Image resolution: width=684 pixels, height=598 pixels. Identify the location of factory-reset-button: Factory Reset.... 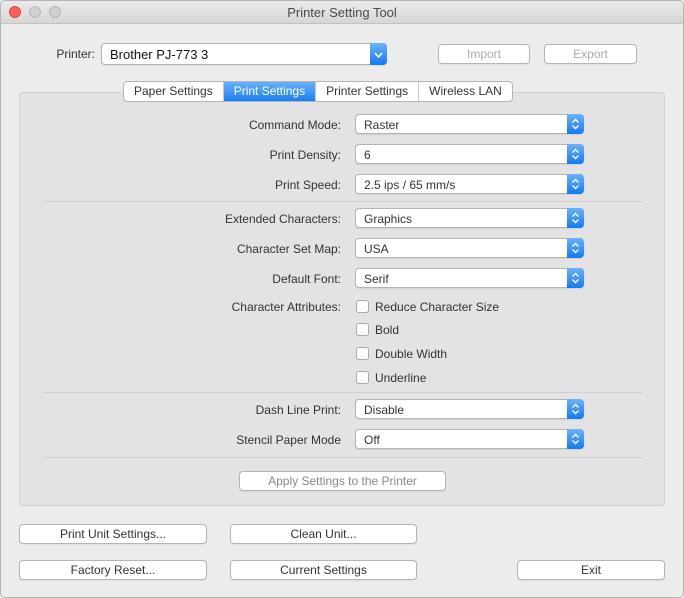
(113, 570).